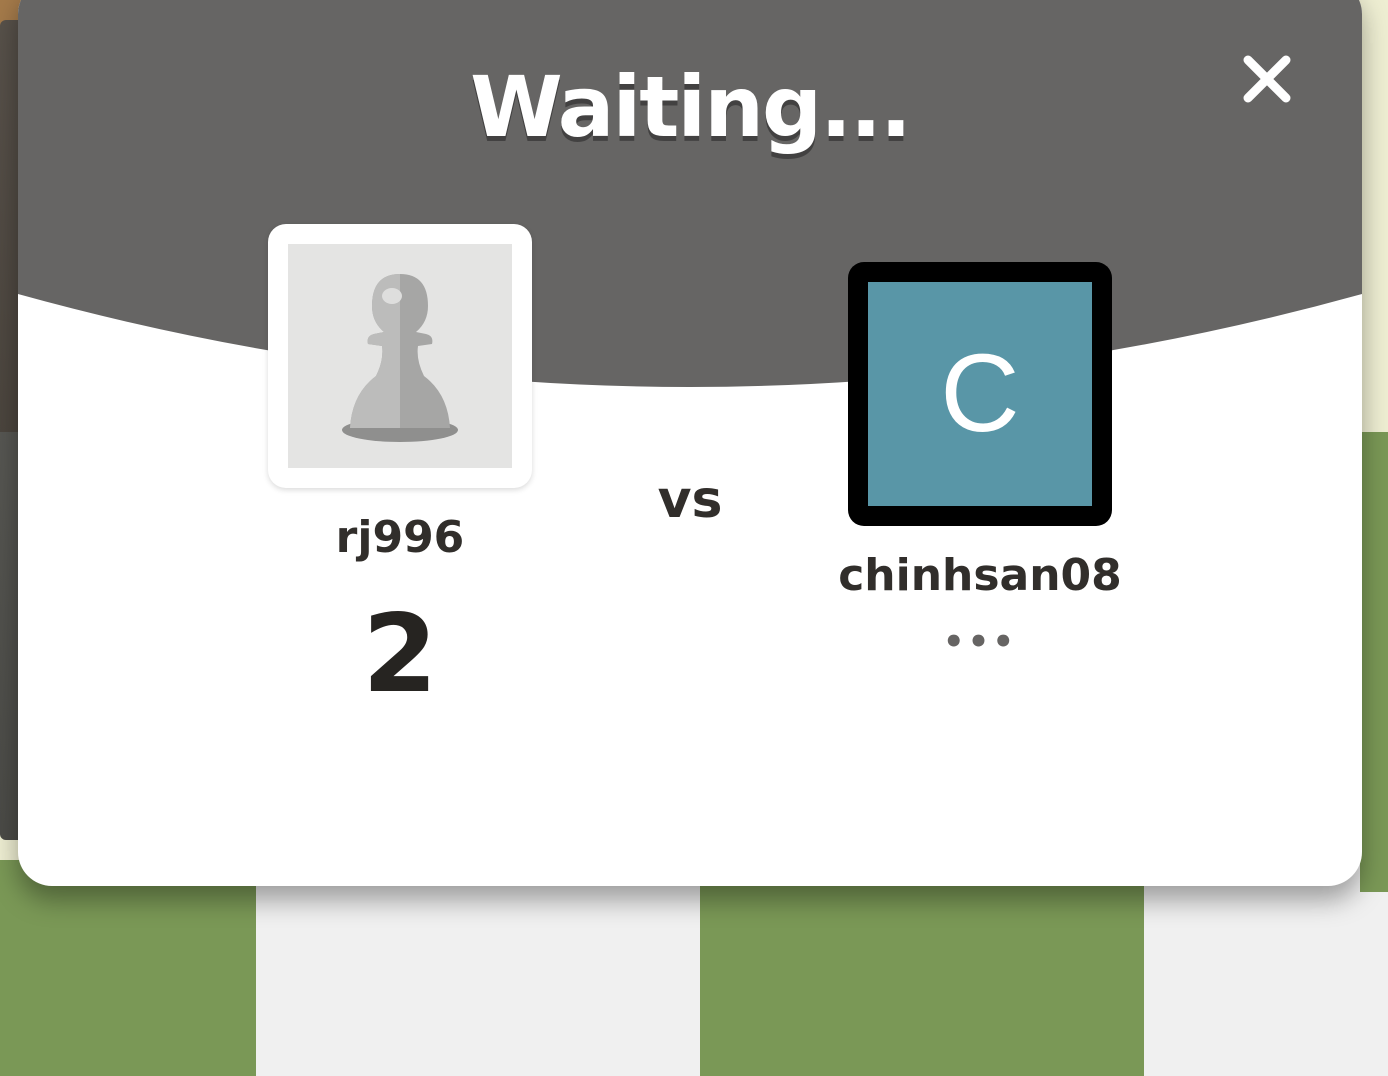 The width and height of the screenshot is (1388, 1076). I want to click on close-icon, so click(1267, 79).